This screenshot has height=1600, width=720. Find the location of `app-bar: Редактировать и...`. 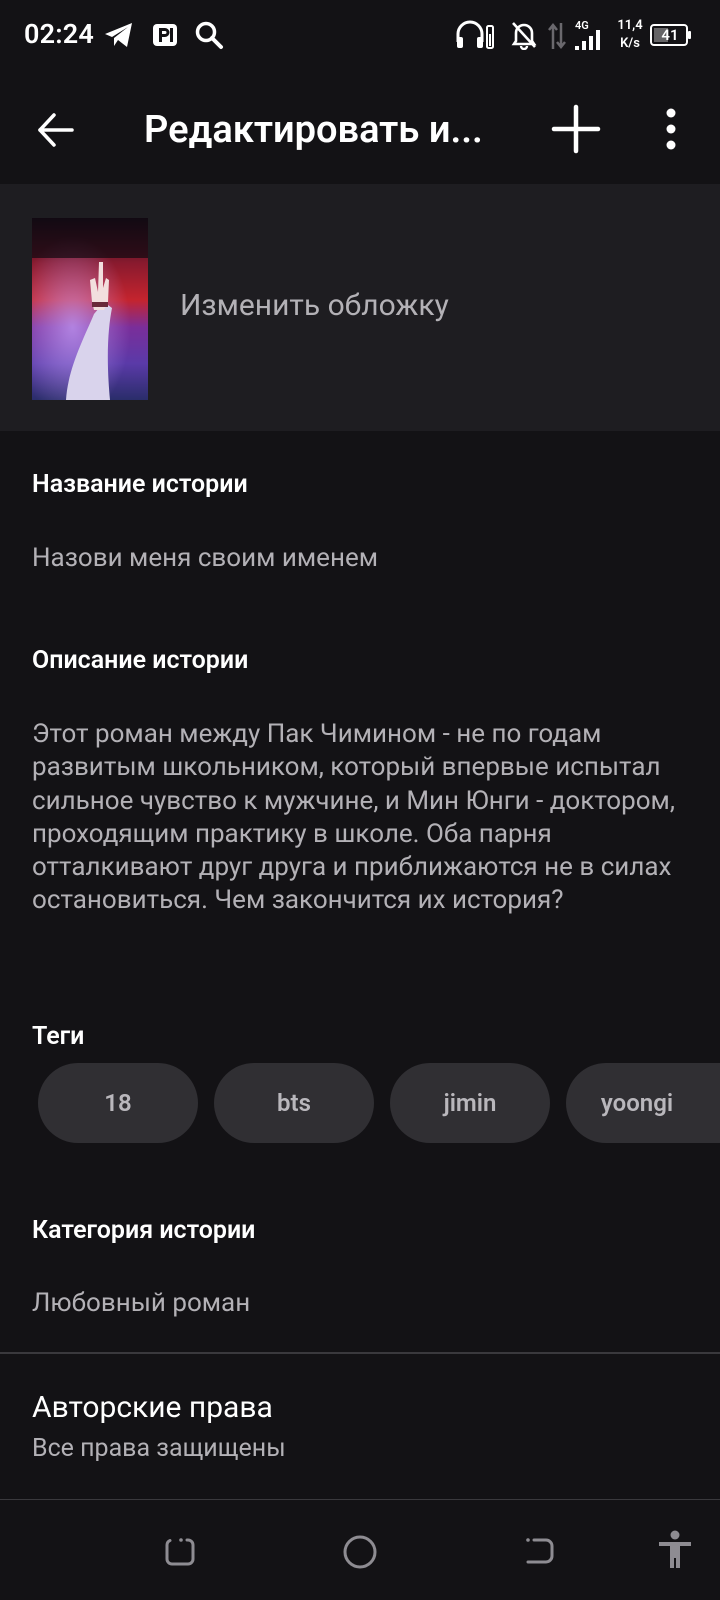

app-bar: Редактировать и... is located at coordinates (360, 129).